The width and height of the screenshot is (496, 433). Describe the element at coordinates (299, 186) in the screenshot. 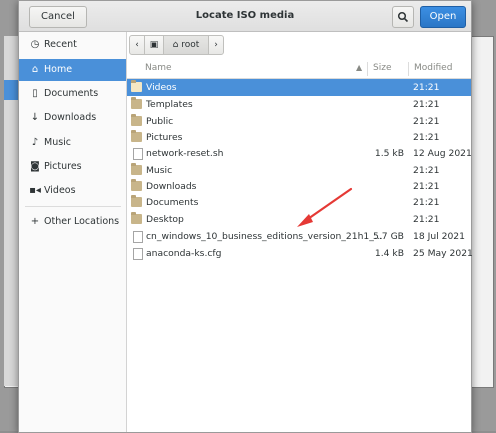

I see `file-row-downloads: Downloads 21:21` at that location.